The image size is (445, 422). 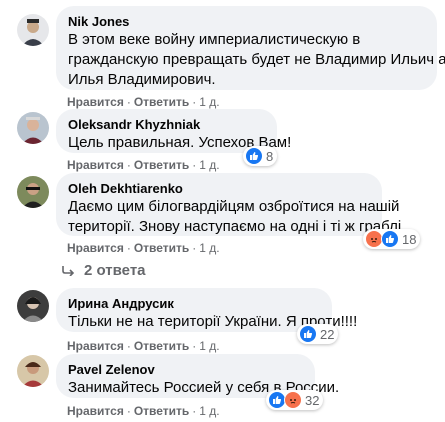 I want to click on replies-label: 2 ответа, so click(x=115, y=270).